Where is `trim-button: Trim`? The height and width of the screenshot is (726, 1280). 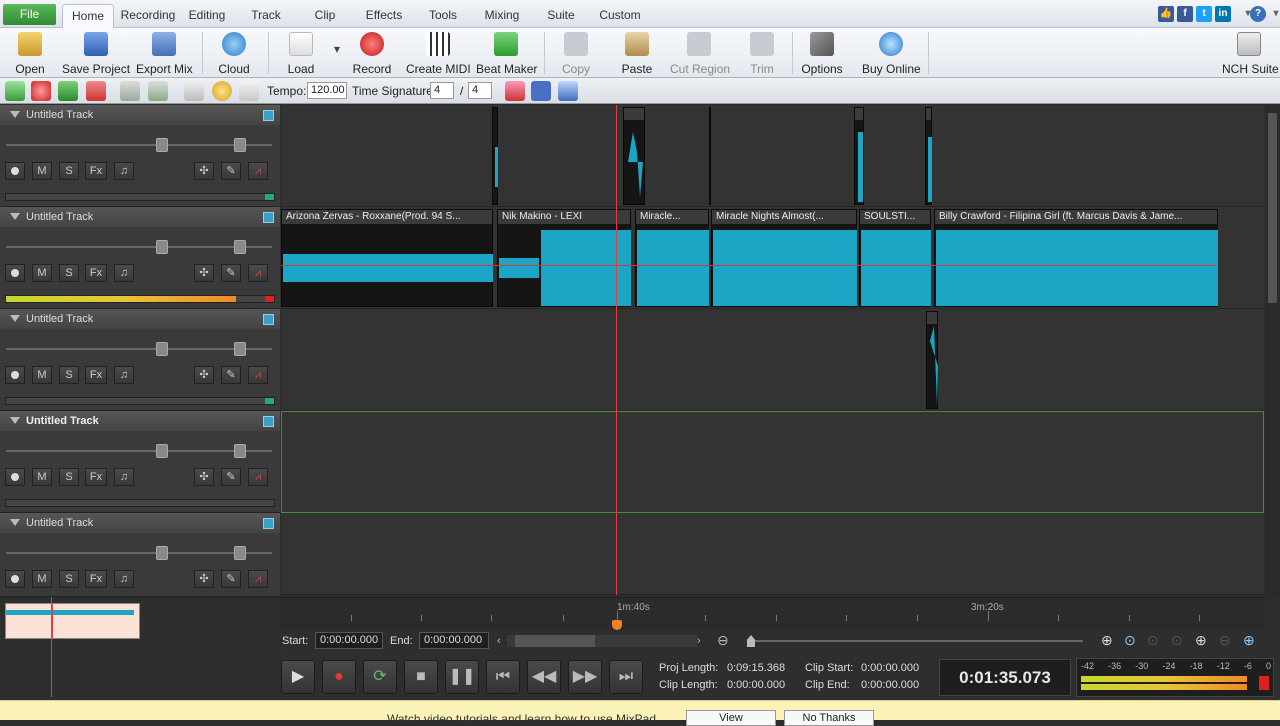 trim-button: Trim is located at coordinates (762, 53).